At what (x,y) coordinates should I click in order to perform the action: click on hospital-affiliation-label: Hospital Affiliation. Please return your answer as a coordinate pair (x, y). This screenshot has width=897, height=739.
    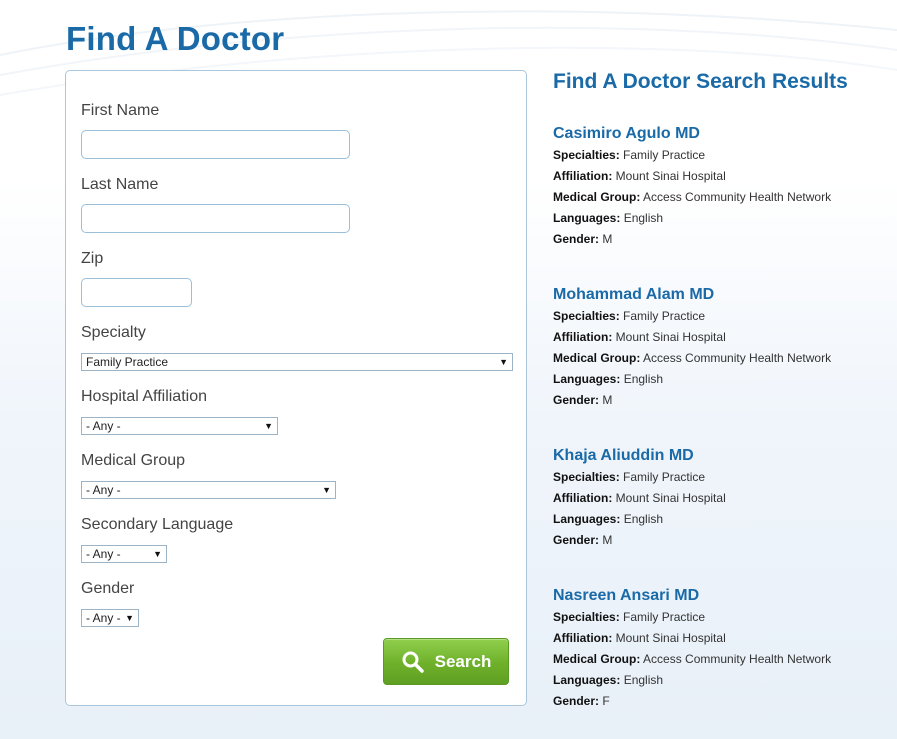
    Looking at the image, I should click on (144, 396).